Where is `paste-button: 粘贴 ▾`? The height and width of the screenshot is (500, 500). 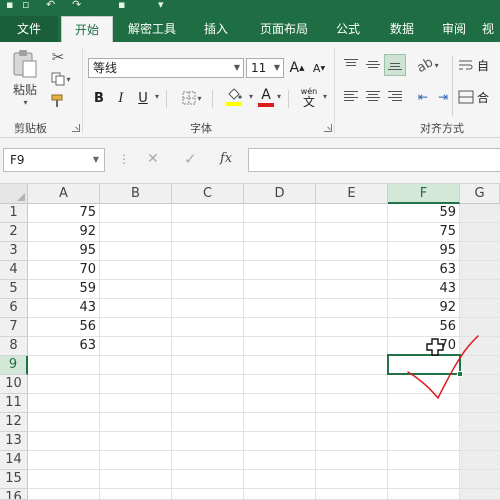
paste-button: 粘贴 ▾ is located at coordinates (25, 78).